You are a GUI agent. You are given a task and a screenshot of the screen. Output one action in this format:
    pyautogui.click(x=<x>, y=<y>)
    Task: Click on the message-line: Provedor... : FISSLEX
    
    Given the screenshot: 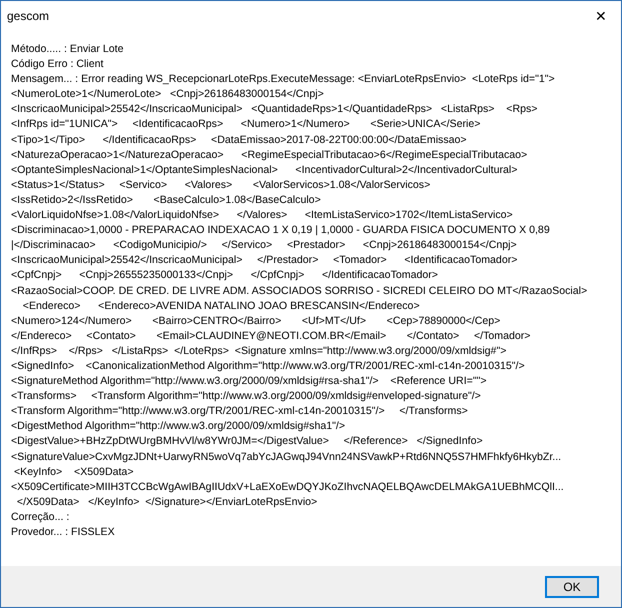 What is the action you would take?
    pyautogui.click(x=63, y=532)
    